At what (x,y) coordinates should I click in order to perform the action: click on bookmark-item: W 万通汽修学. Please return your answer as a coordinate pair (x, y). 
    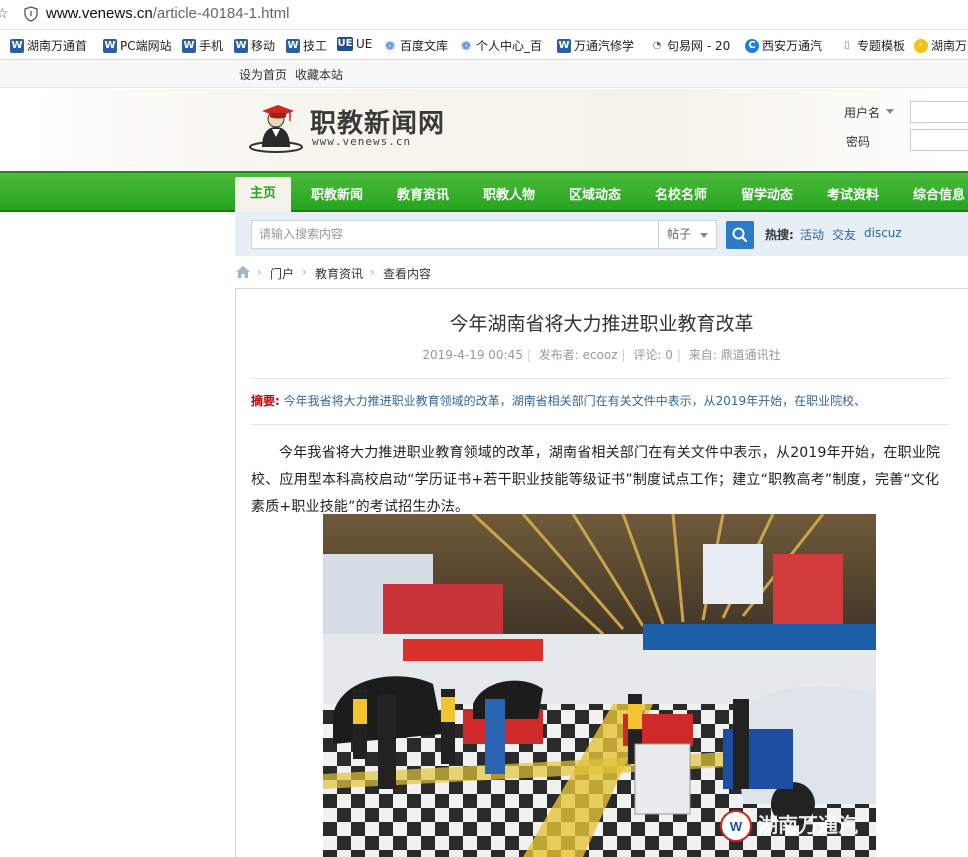
    Looking at the image, I should click on (595, 45).